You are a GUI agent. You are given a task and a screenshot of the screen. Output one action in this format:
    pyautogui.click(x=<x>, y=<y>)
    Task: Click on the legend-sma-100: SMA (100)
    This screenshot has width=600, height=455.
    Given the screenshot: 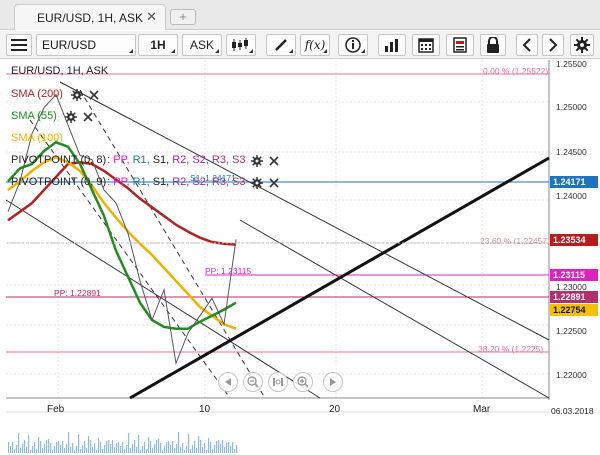 What is the action you would take?
    pyautogui.click(x=37, y=138)
    